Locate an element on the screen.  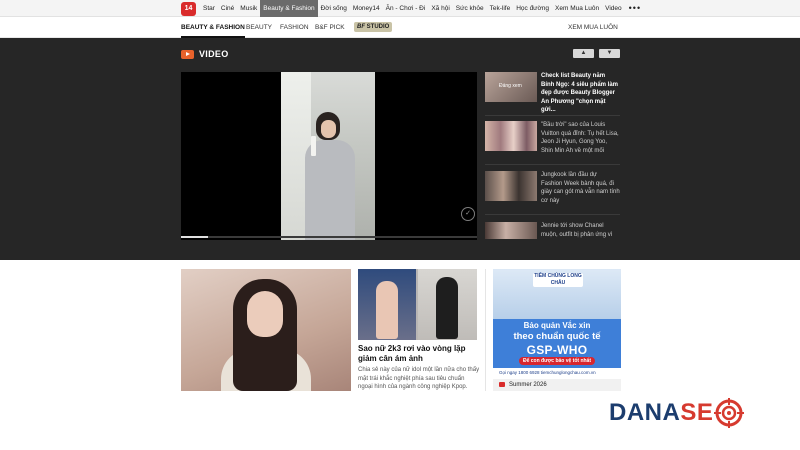
featured-article-image is located at coordinates (266, 330).